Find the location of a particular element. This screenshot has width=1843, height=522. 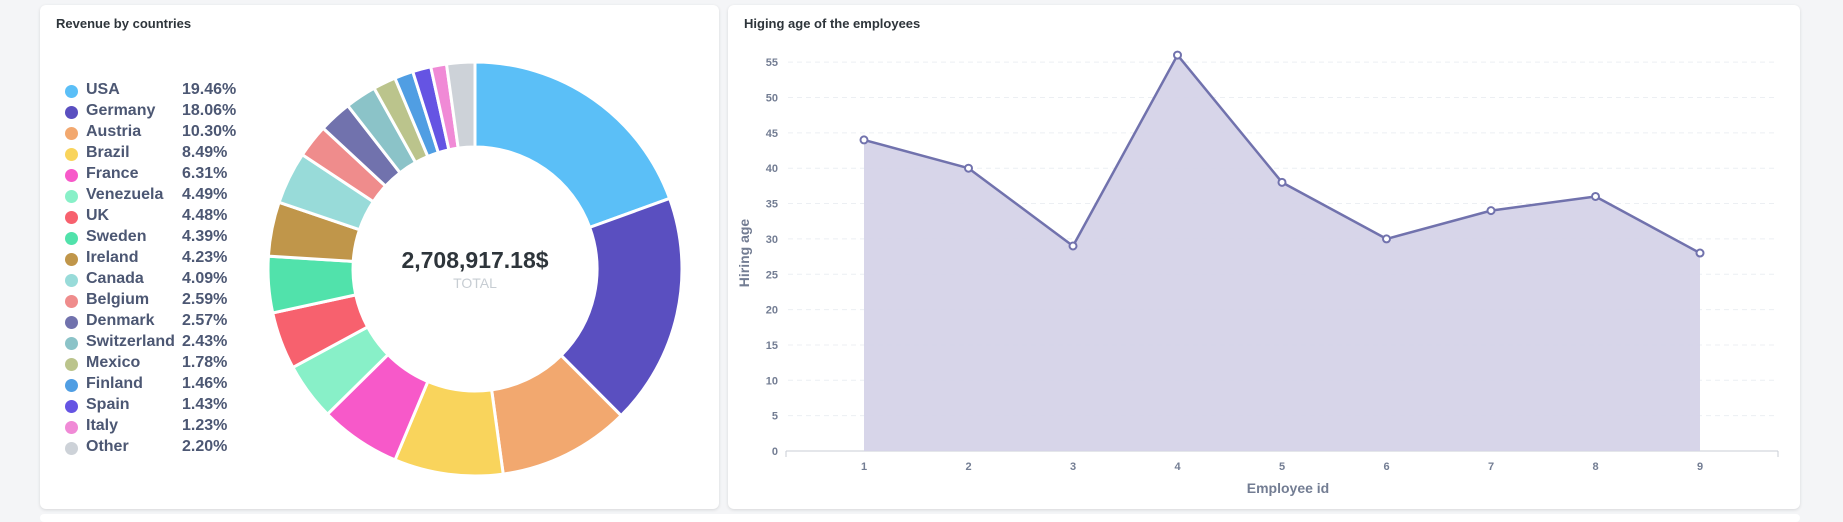

y-tick-label: 50 is located at coordinates (772, 99).